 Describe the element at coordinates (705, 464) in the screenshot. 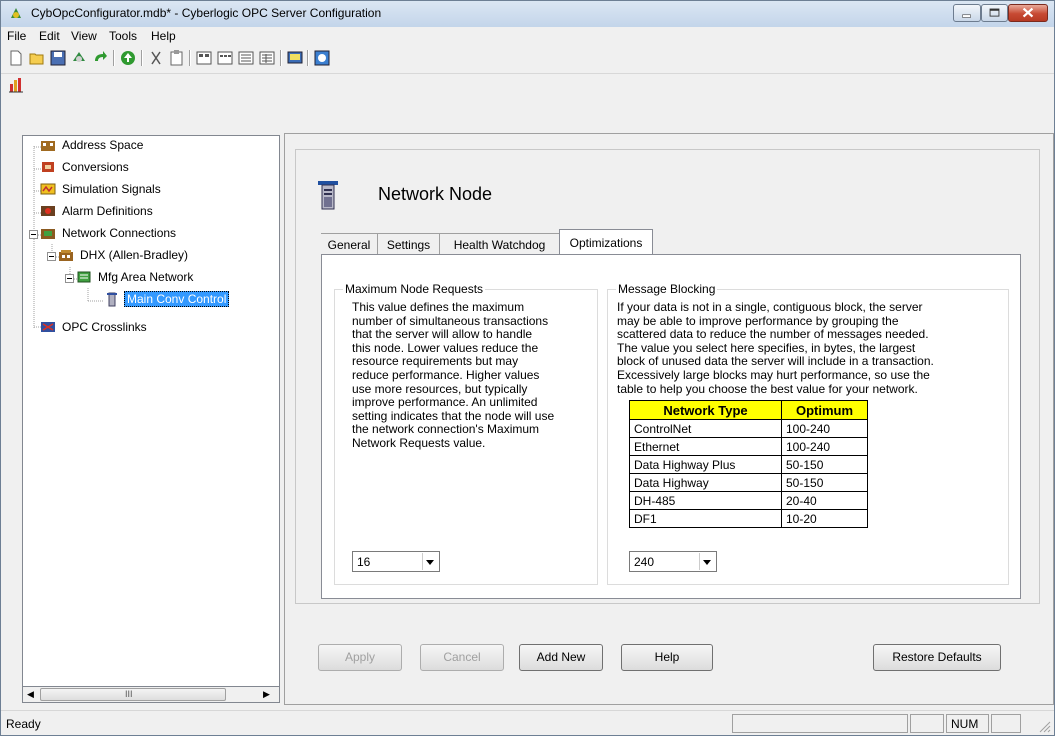

I see `table-cell: Data Highway Plus` at that location.